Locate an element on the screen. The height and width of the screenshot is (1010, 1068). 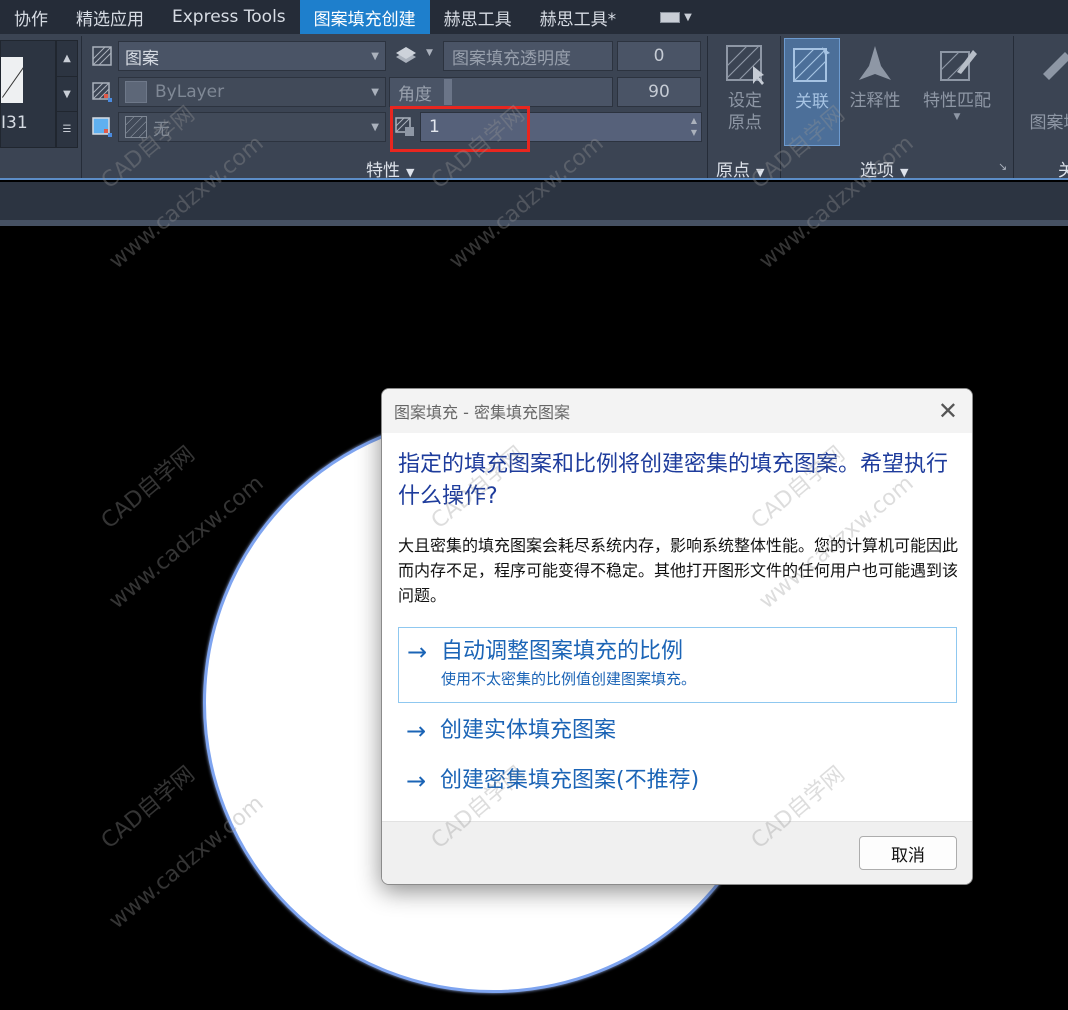
cancel-button: 取消 is located at coordinates (908, 853).